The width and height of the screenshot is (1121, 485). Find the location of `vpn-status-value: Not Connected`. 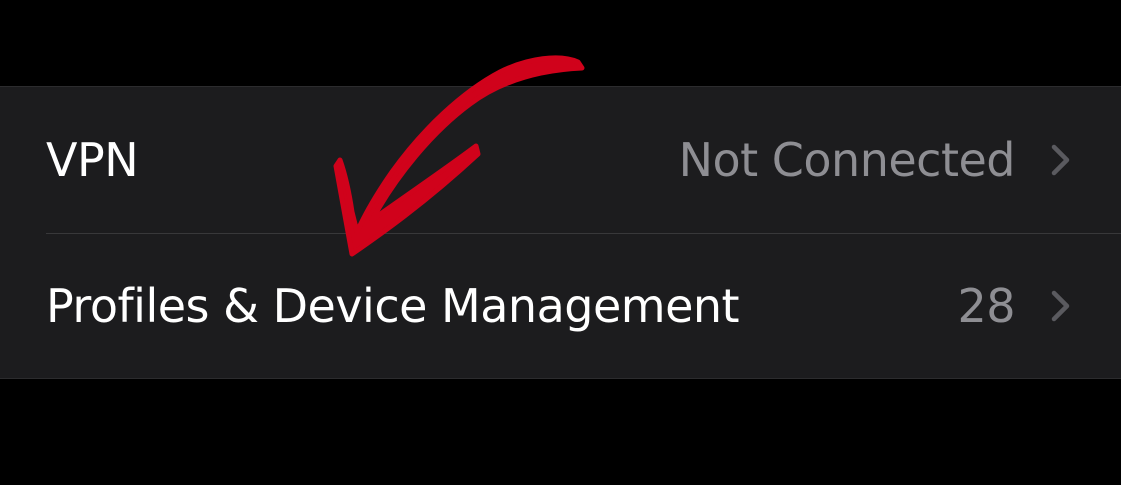

vpn-status-value: Not Connected is located at coordinates (847, 160).